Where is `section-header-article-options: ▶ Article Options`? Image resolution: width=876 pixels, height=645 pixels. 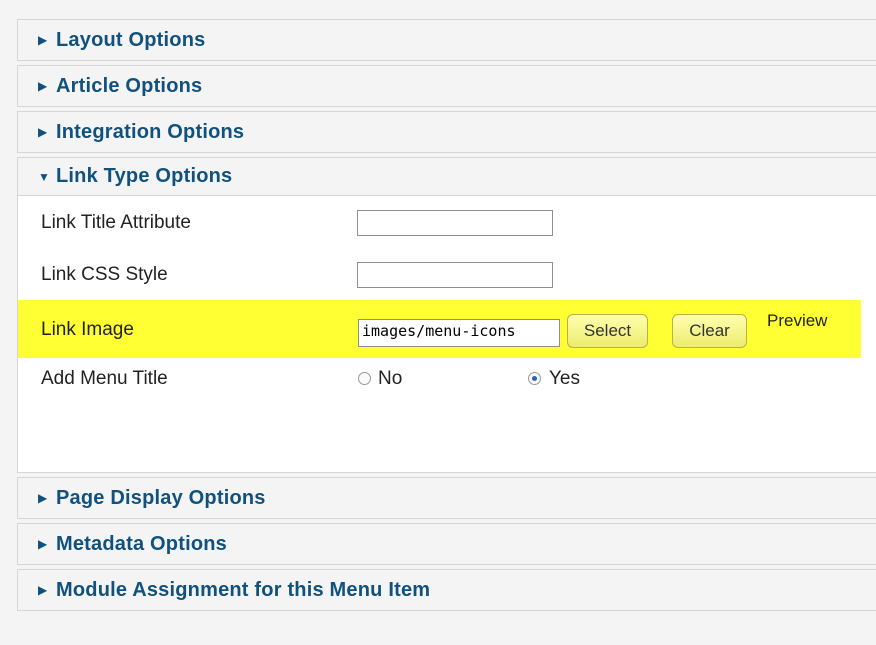 section-header-article-options: ▶ Article Options is located at coordinates (447, 86).